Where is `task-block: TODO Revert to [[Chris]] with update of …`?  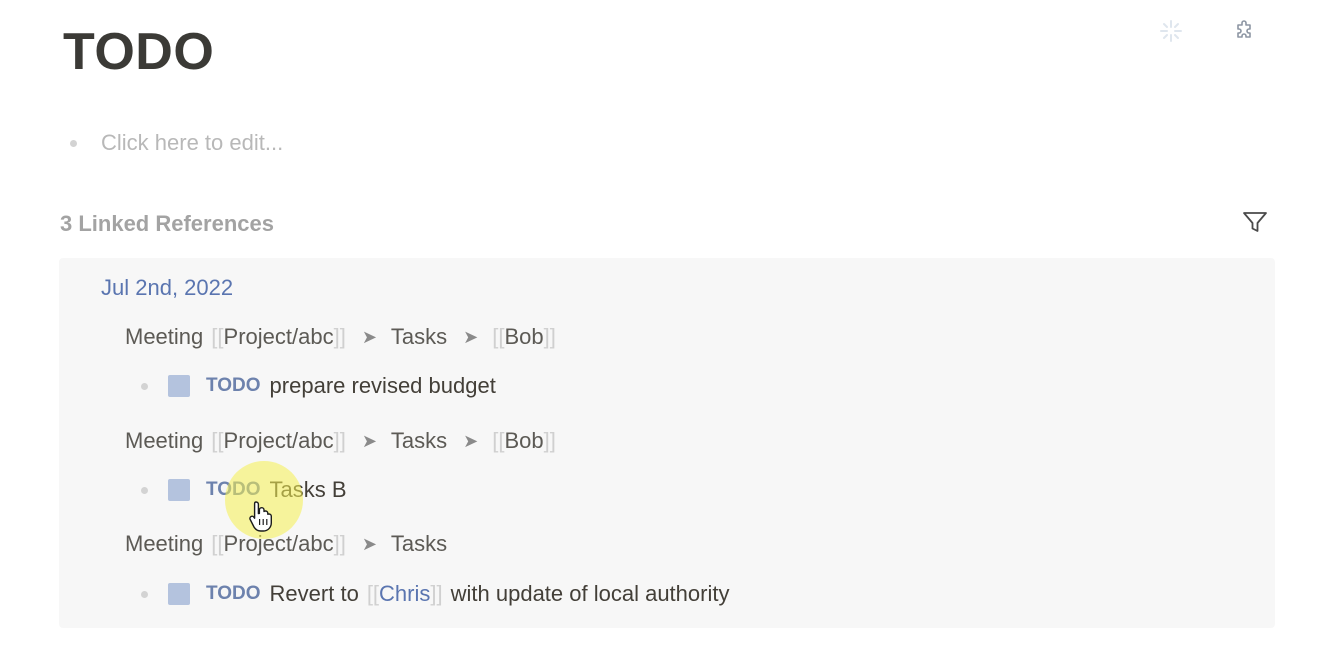
task-block: TODO Revert to [[Chris]] with update of … is located at coordinates (435, 594).